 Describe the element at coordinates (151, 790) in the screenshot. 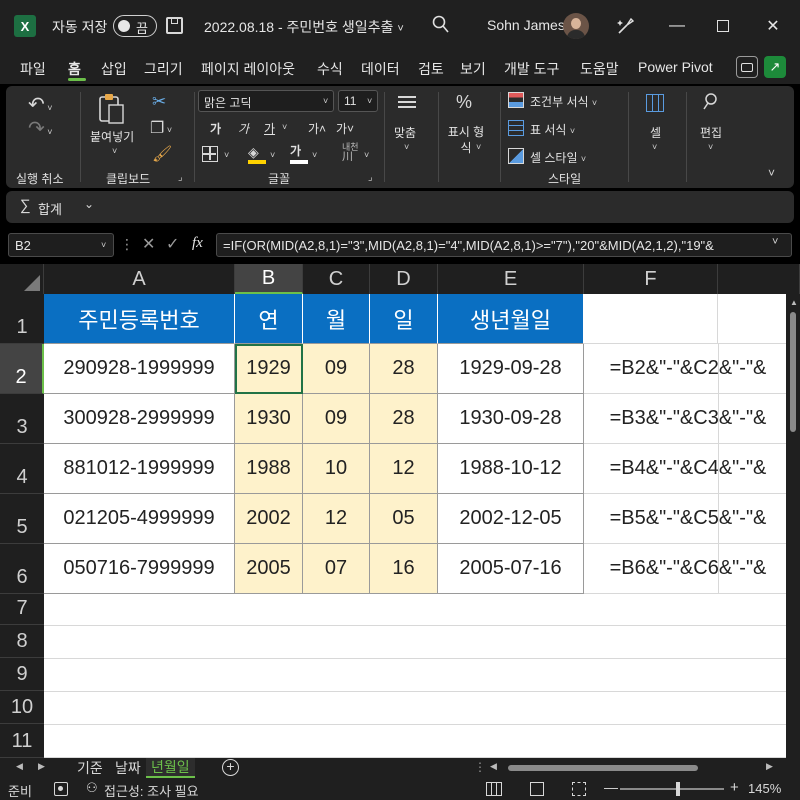

I see `accessibility-status: 접근성: 조사 필요` at that location.